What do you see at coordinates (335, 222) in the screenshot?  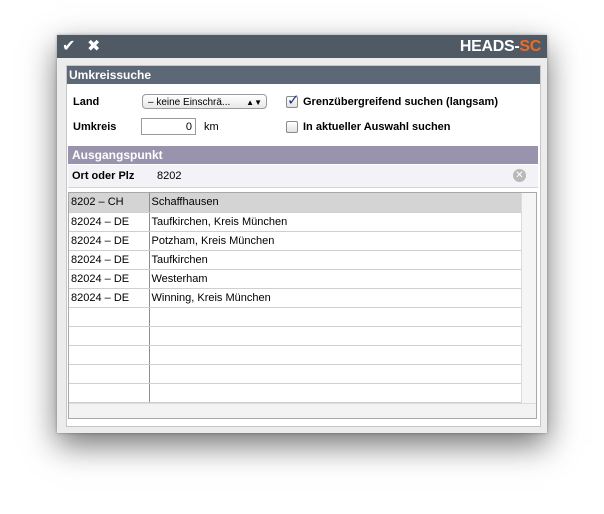 I see `place-name-cell: Taufkirchen, Kreis München` at bounding box center [335, 222].